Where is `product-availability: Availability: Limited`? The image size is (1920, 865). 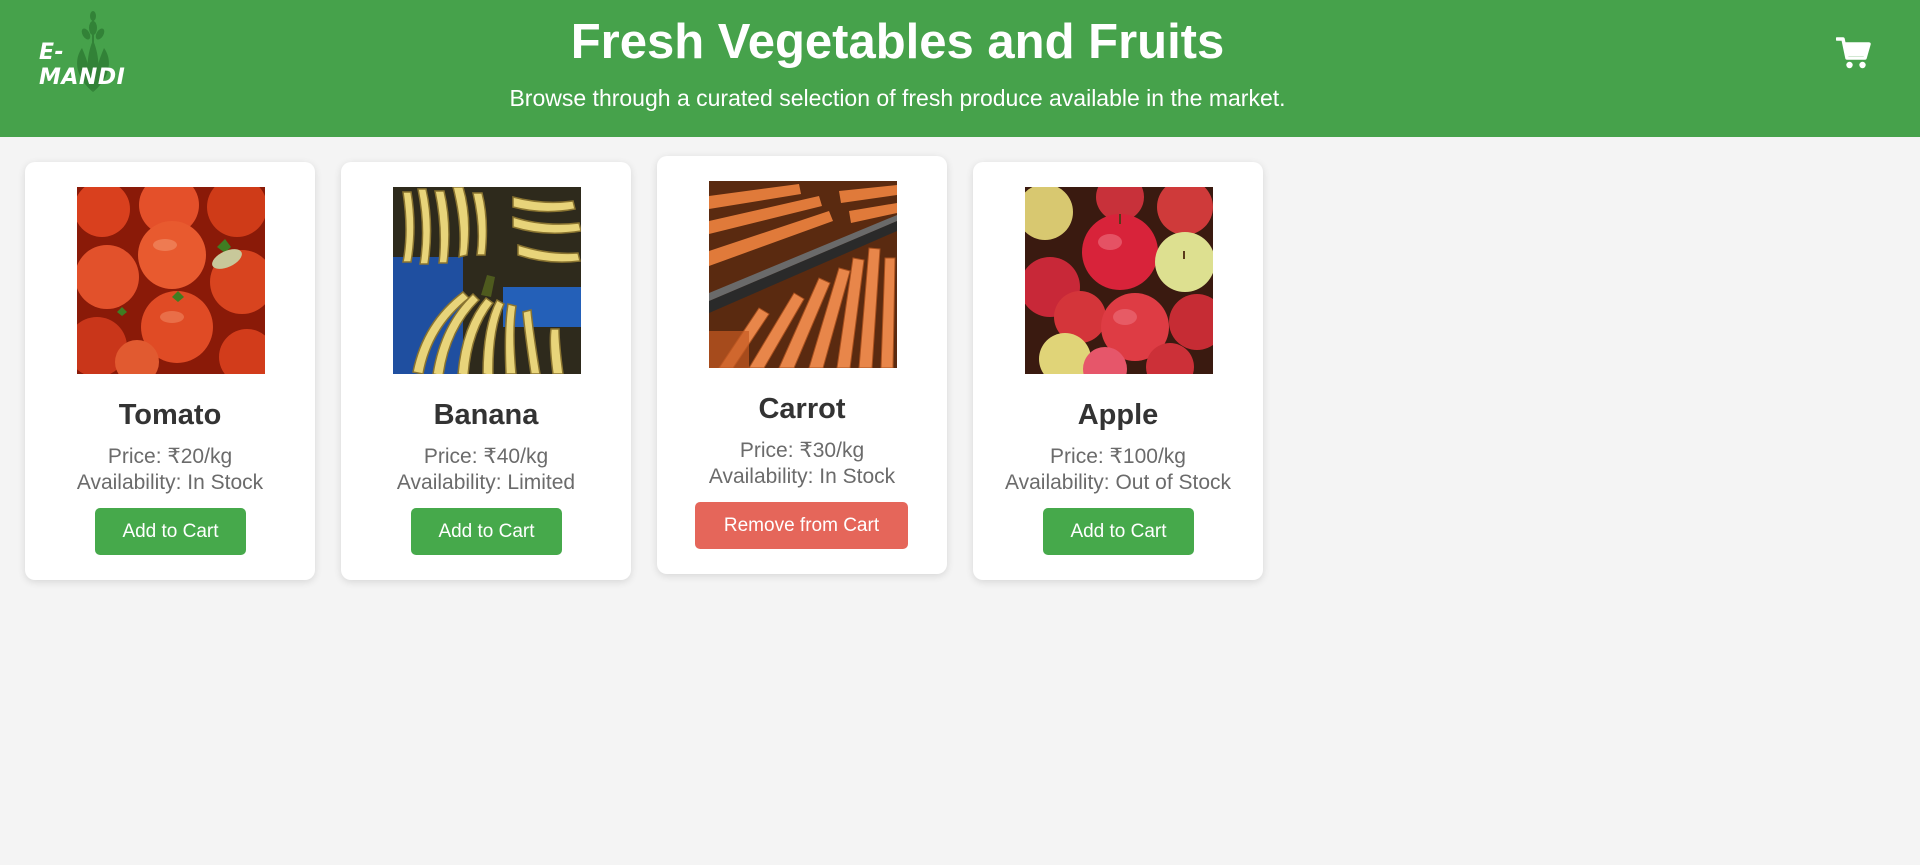
product-availability: Availability: Limited is located at coordinates (486, 482).